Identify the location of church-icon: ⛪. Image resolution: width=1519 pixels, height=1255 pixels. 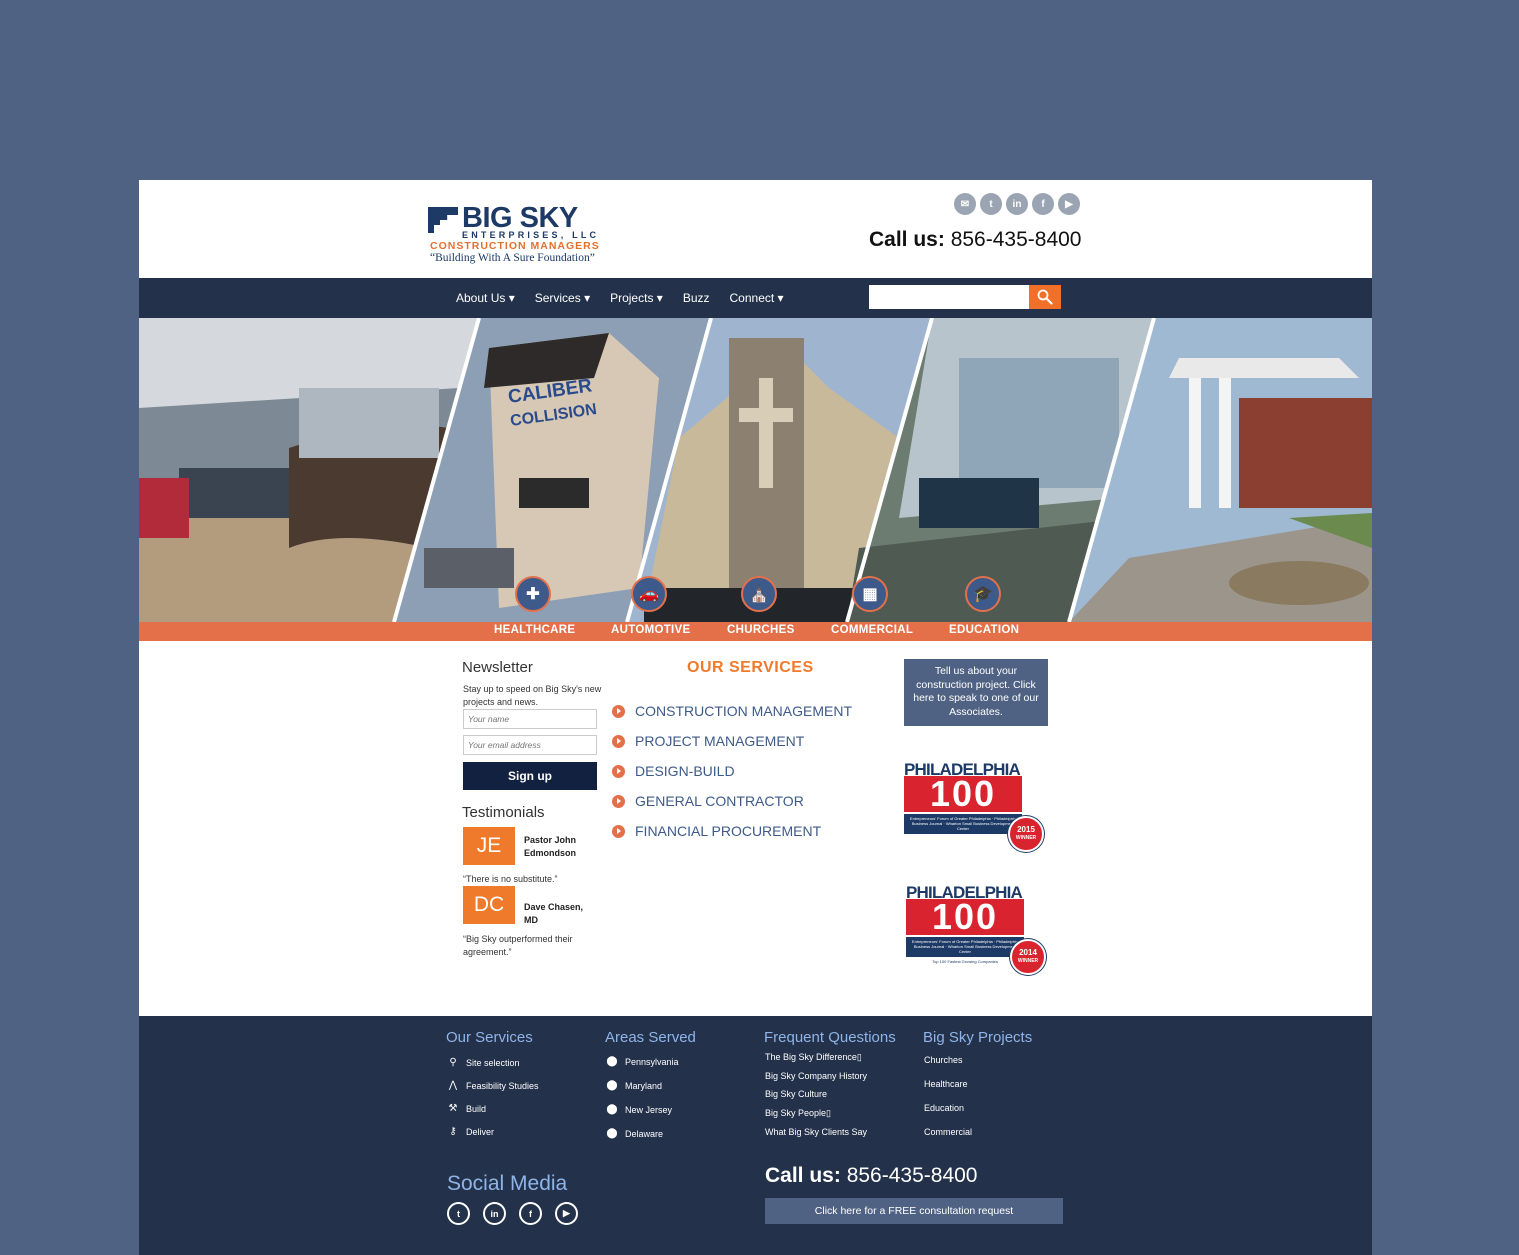
(759, 594).